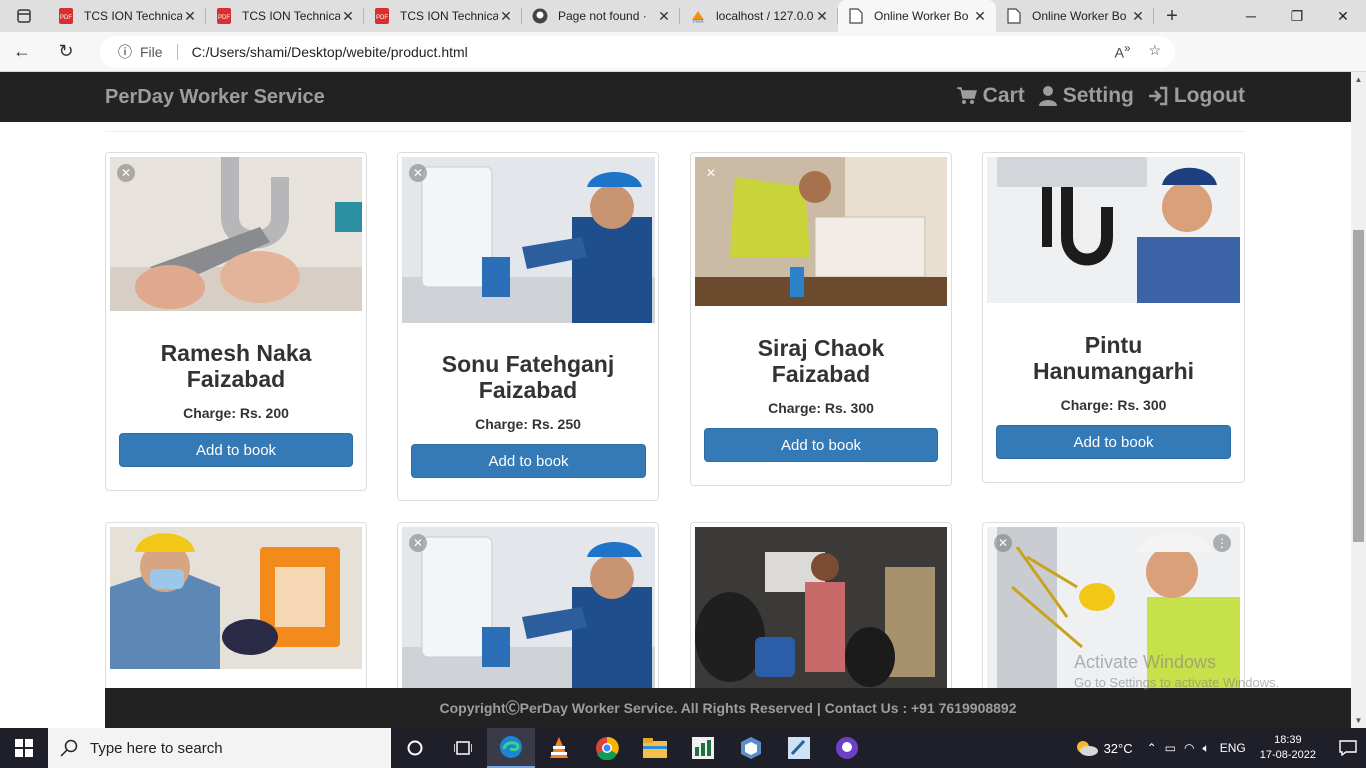 This screenshot has height=768, width=1366. I want to click on nav-logout: Logout, so click(1196, 96).